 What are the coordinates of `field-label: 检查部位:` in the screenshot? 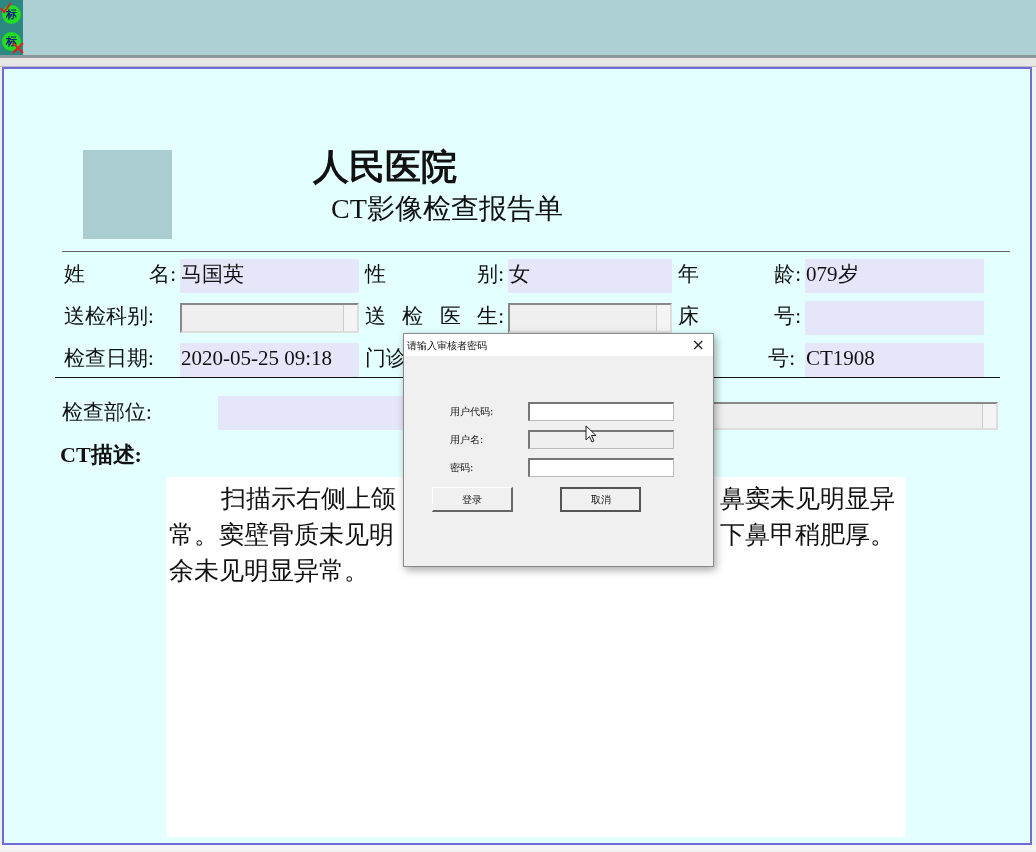 It's located at (107, 413).